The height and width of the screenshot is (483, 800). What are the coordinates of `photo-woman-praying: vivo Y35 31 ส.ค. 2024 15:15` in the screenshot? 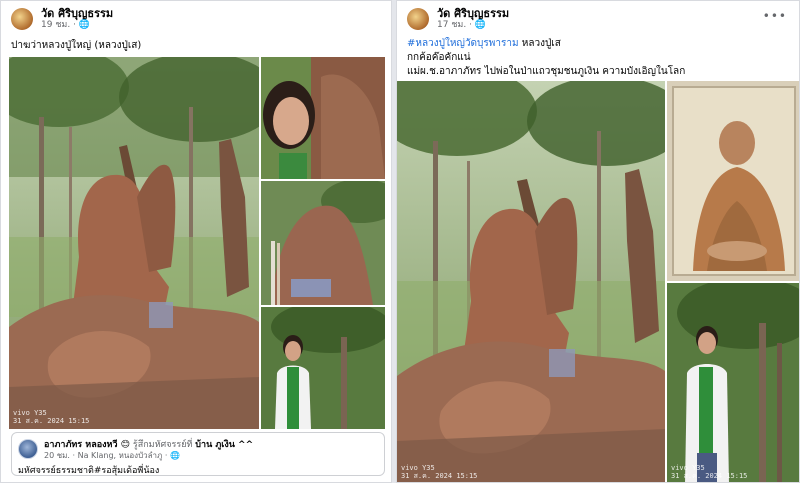 It's located at (733, 382).